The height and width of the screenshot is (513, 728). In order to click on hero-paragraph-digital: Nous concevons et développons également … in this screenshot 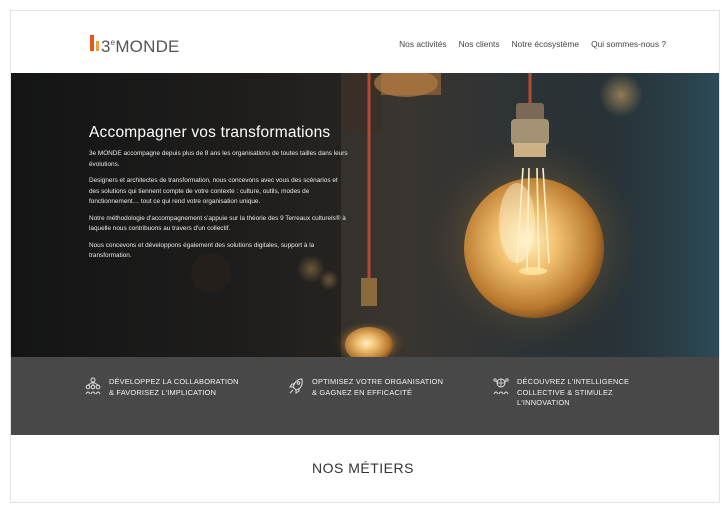, I will do `click(202, 250)`.